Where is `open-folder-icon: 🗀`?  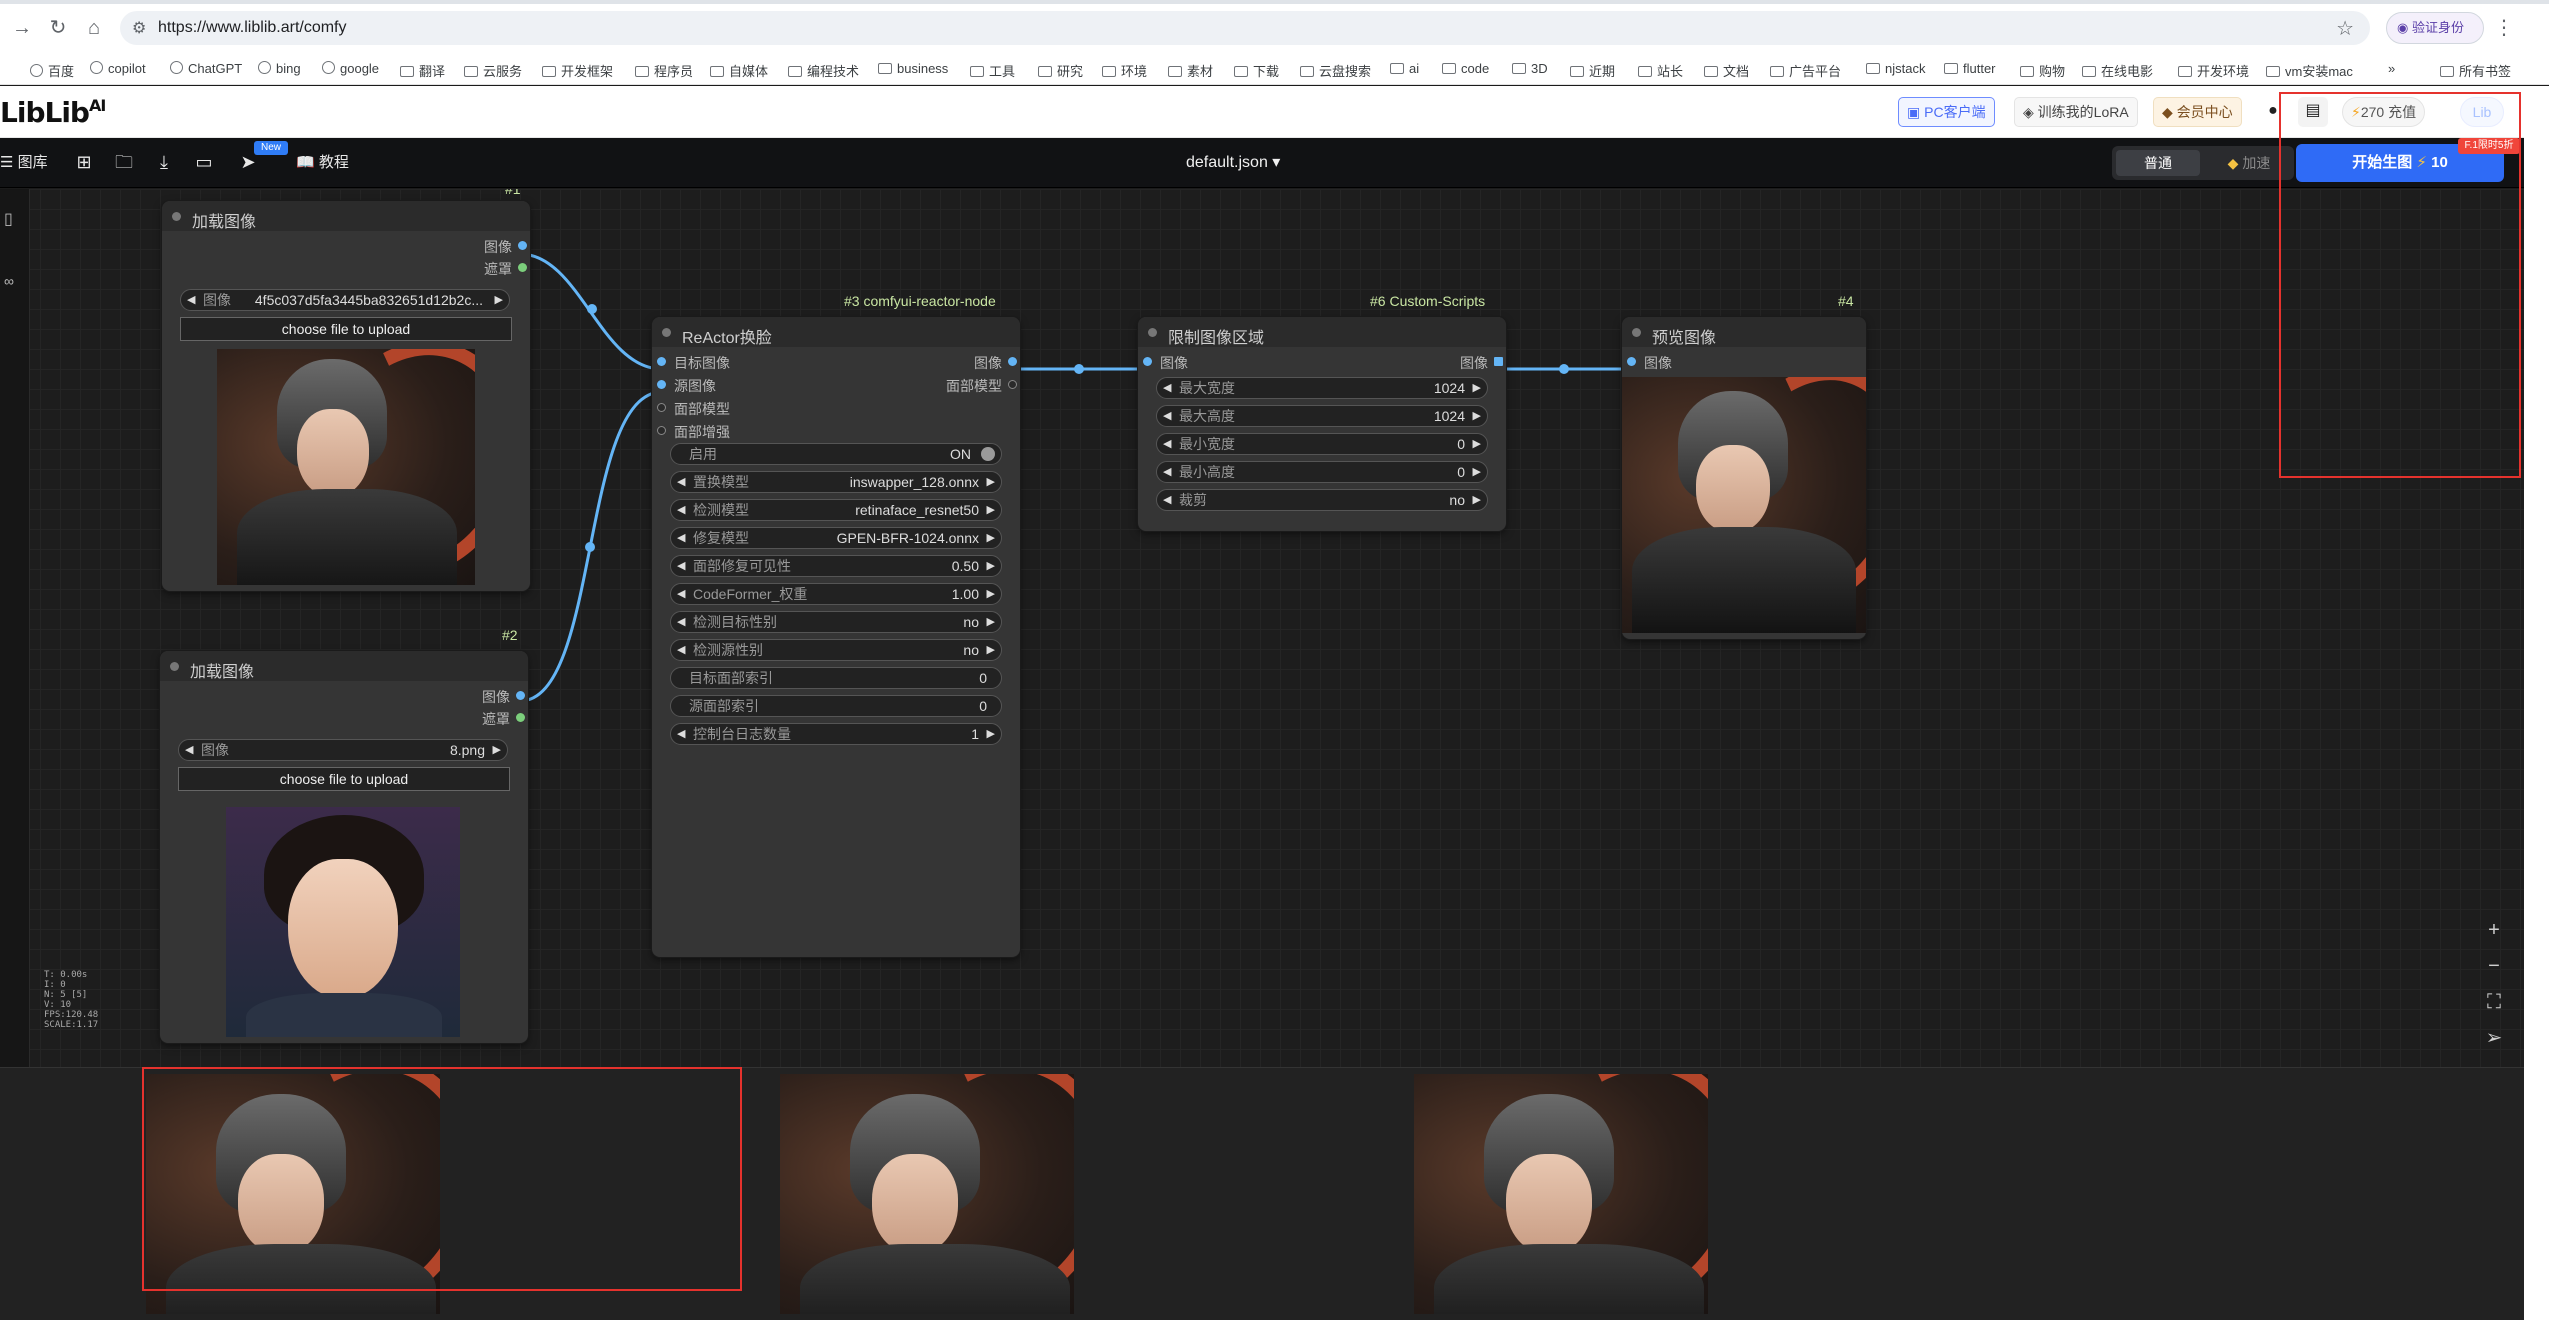
open-folder-icon: 🗀 is located at coordinates (124, 162).